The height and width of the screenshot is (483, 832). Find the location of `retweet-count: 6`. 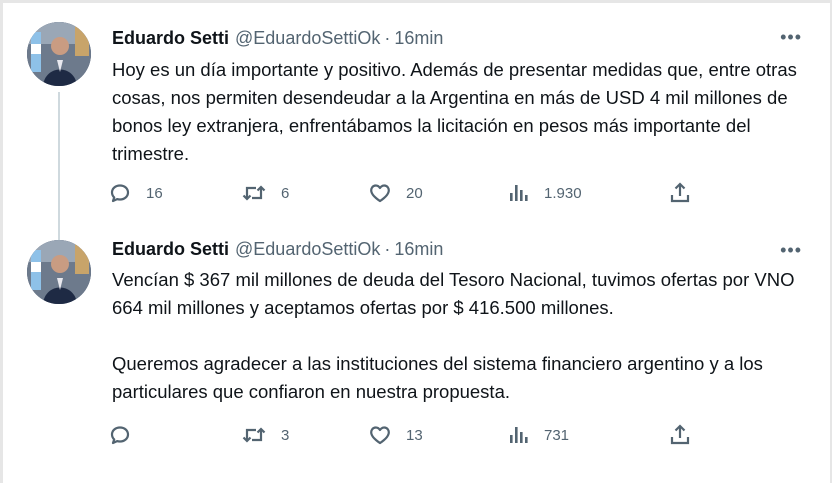

retweet-count: 6 is located at coordinates (285, 193).